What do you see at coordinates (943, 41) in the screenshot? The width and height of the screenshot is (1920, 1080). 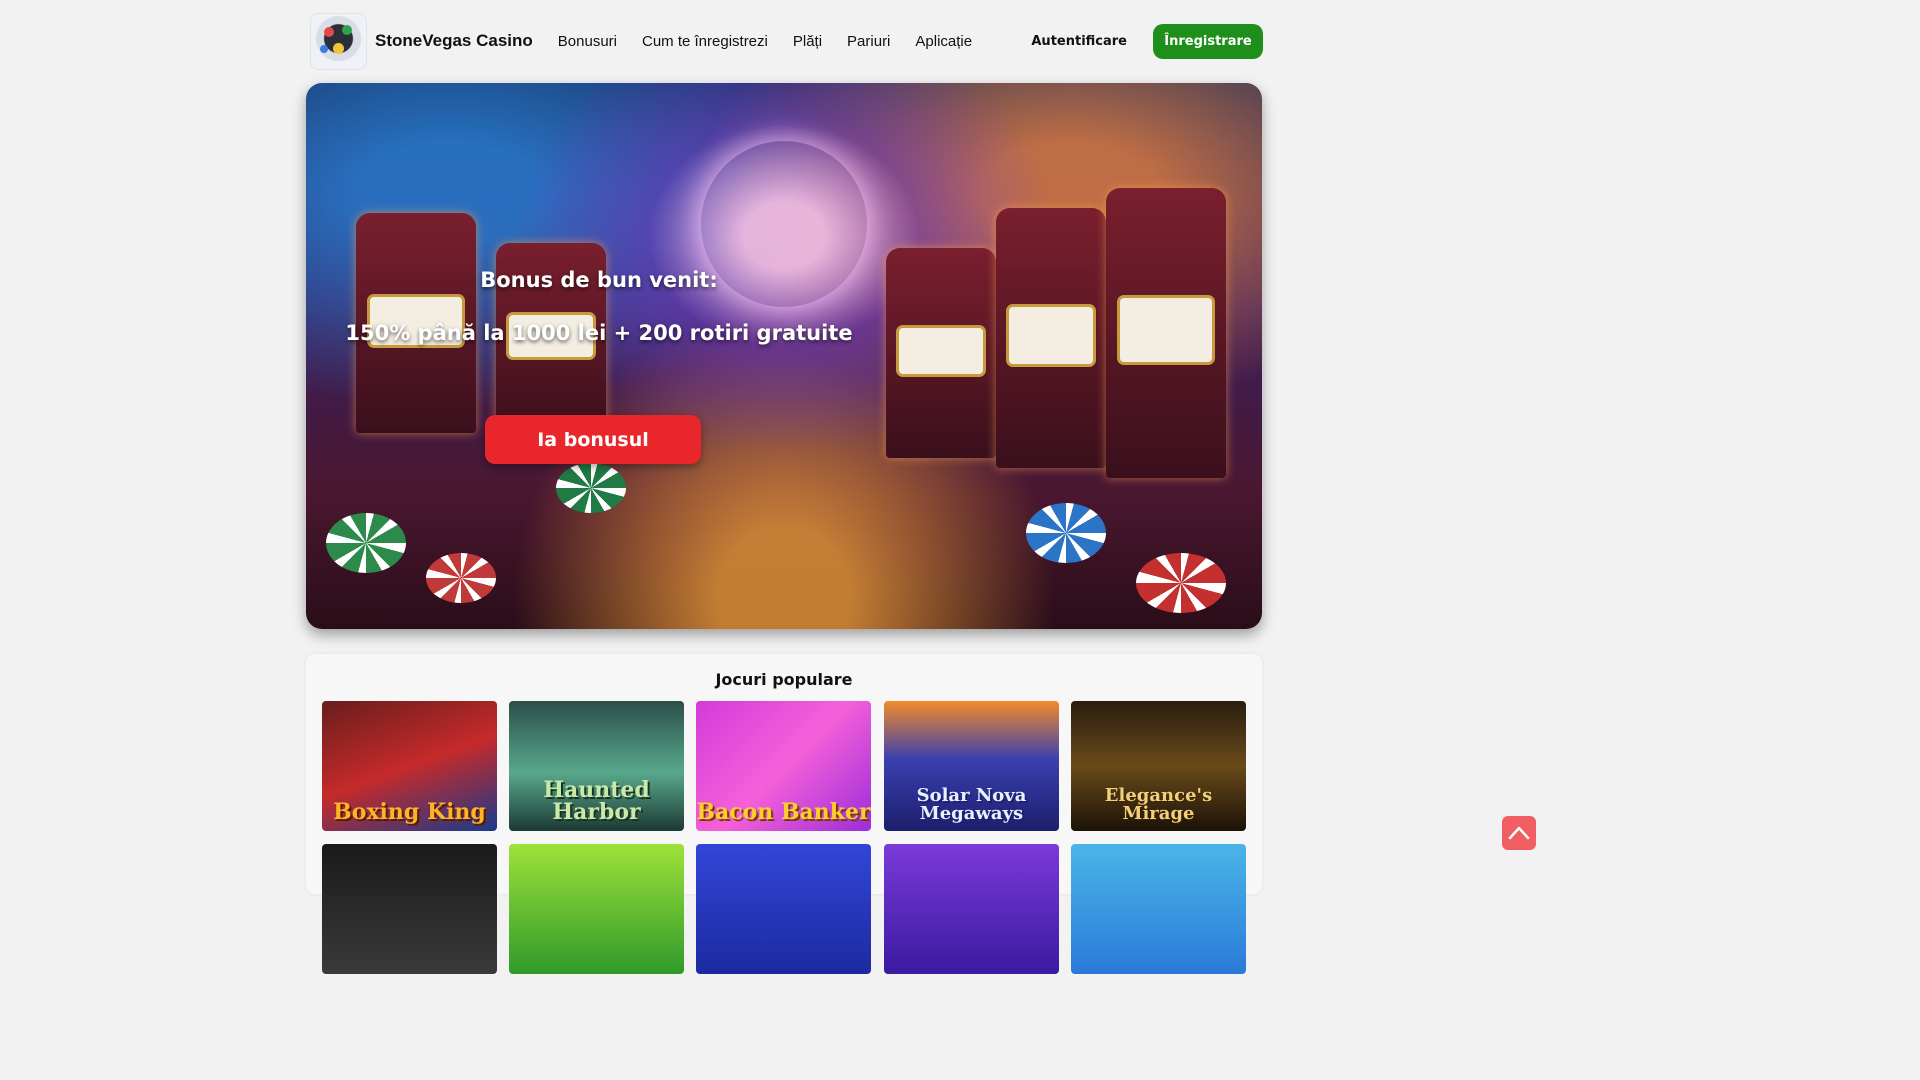 I see `nav-link-aplicatie: Aplicație` at bounding box center [943, 41].